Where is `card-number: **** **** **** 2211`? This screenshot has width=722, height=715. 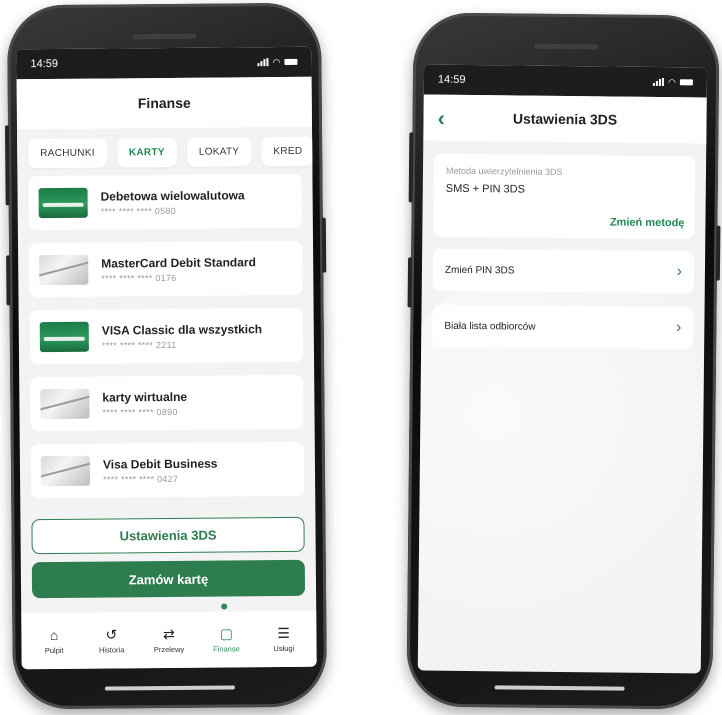
card-number: **** **** **** 2211 is located at coordinates (139, 345).